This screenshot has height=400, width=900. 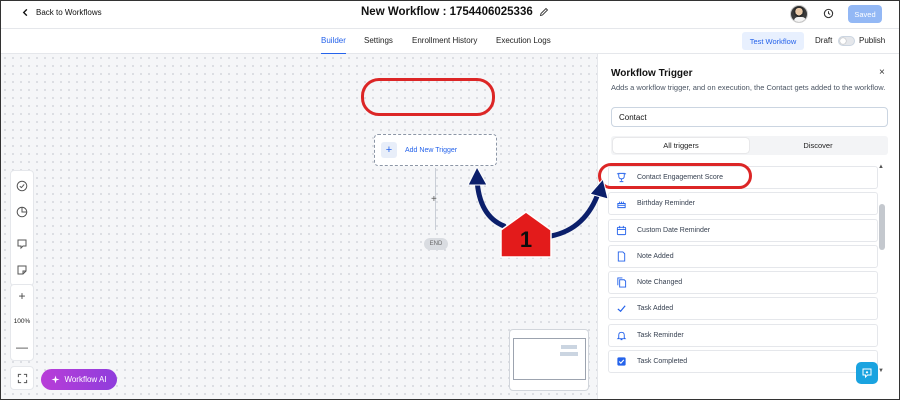 I want to click on trigger-item-label: Custom Date Reminder, so click(x=674, y=230).